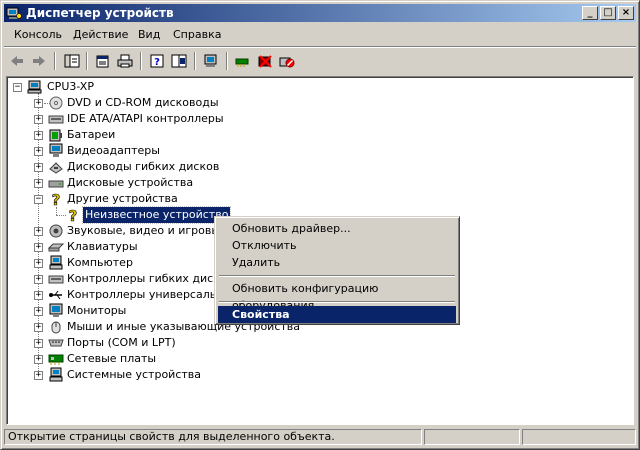 Image resolution: width=640 pixels, height=450 pixels. Describe the element at coordinates (14, 13) in the screenshot. I see `device-manager-icon` at that location.